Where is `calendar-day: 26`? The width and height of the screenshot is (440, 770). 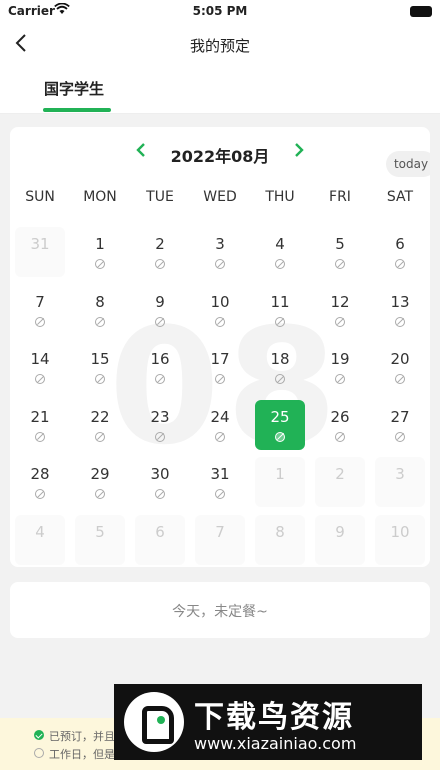 calendar-day: 26 is located at coordinates (340, 425).